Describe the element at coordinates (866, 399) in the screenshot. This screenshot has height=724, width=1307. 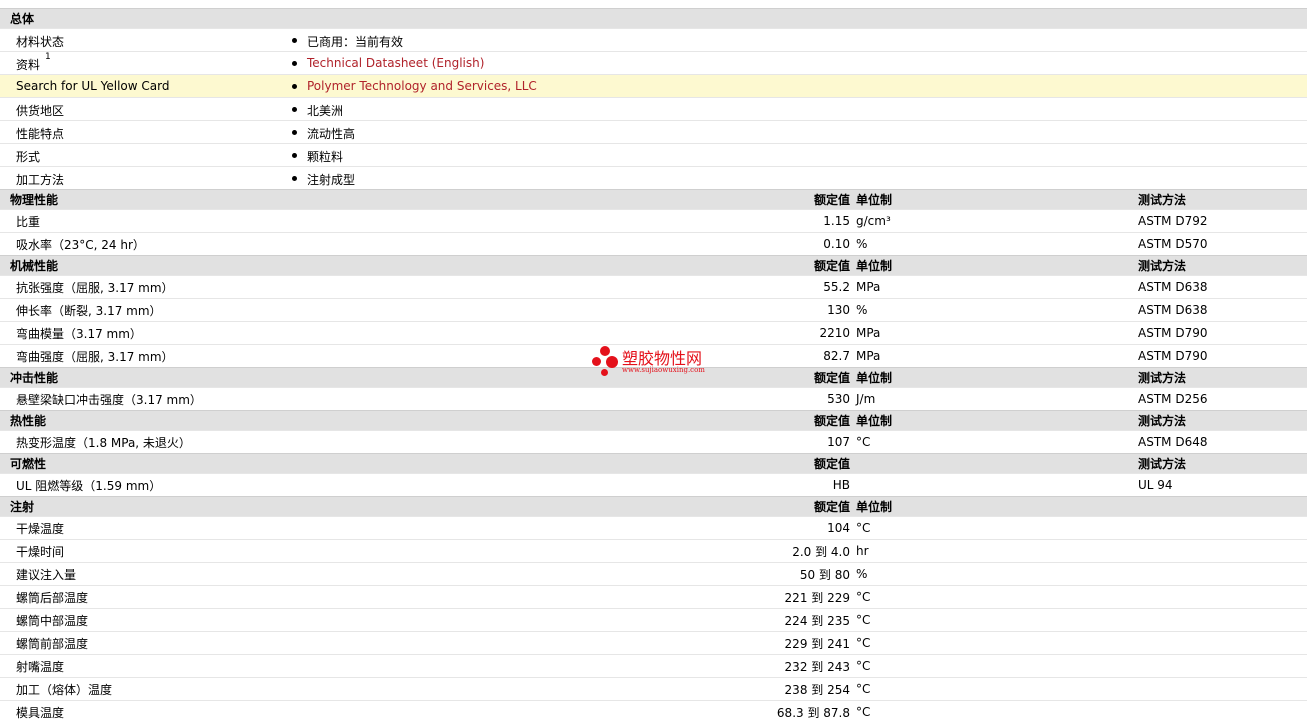
I see `property-unit: J/m` at that location.